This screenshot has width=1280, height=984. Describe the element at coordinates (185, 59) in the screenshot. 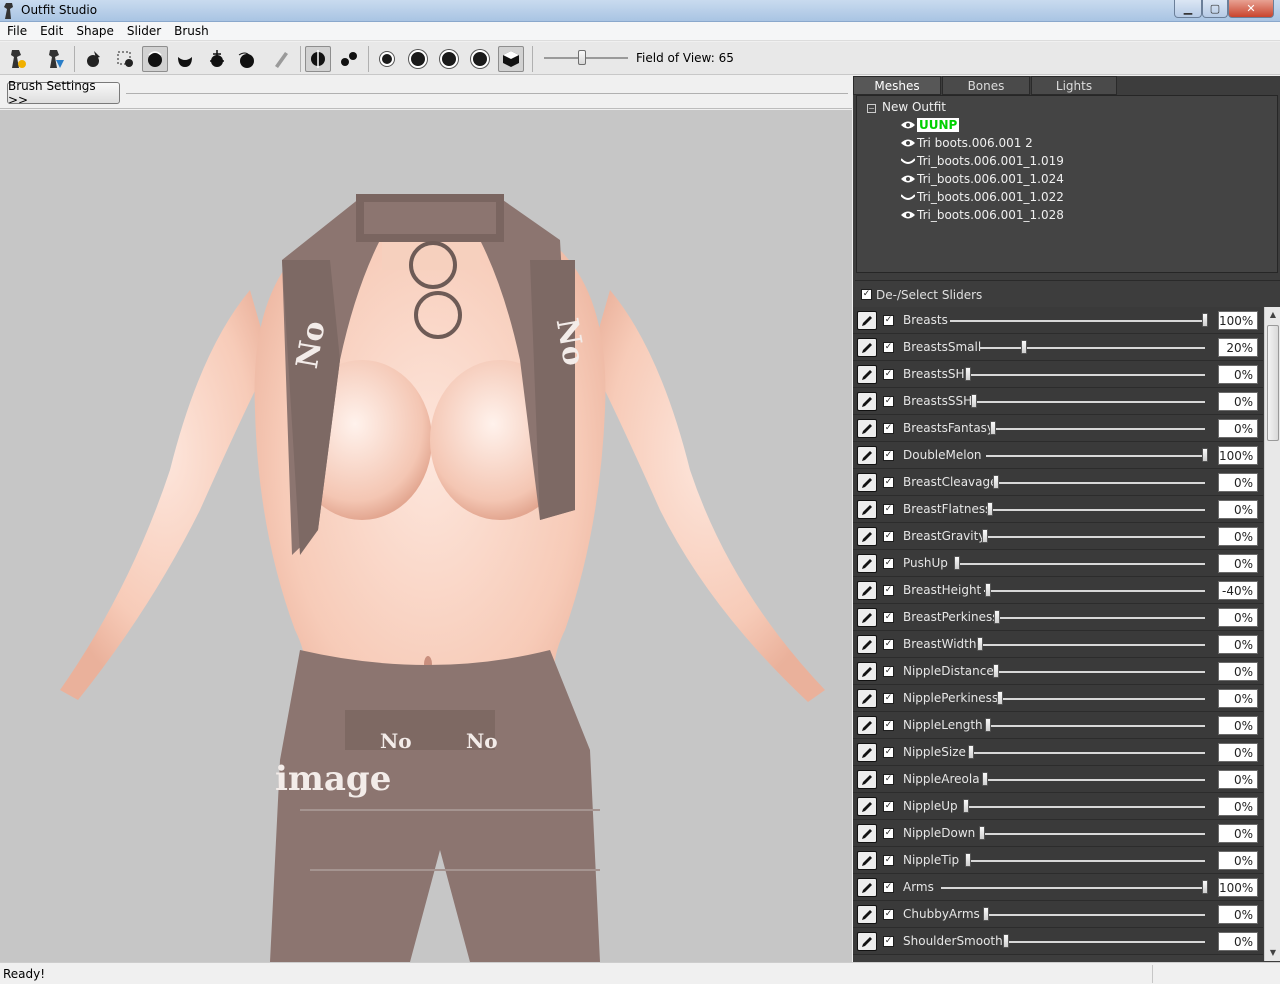

I see `deflate-tool-button` at that location.